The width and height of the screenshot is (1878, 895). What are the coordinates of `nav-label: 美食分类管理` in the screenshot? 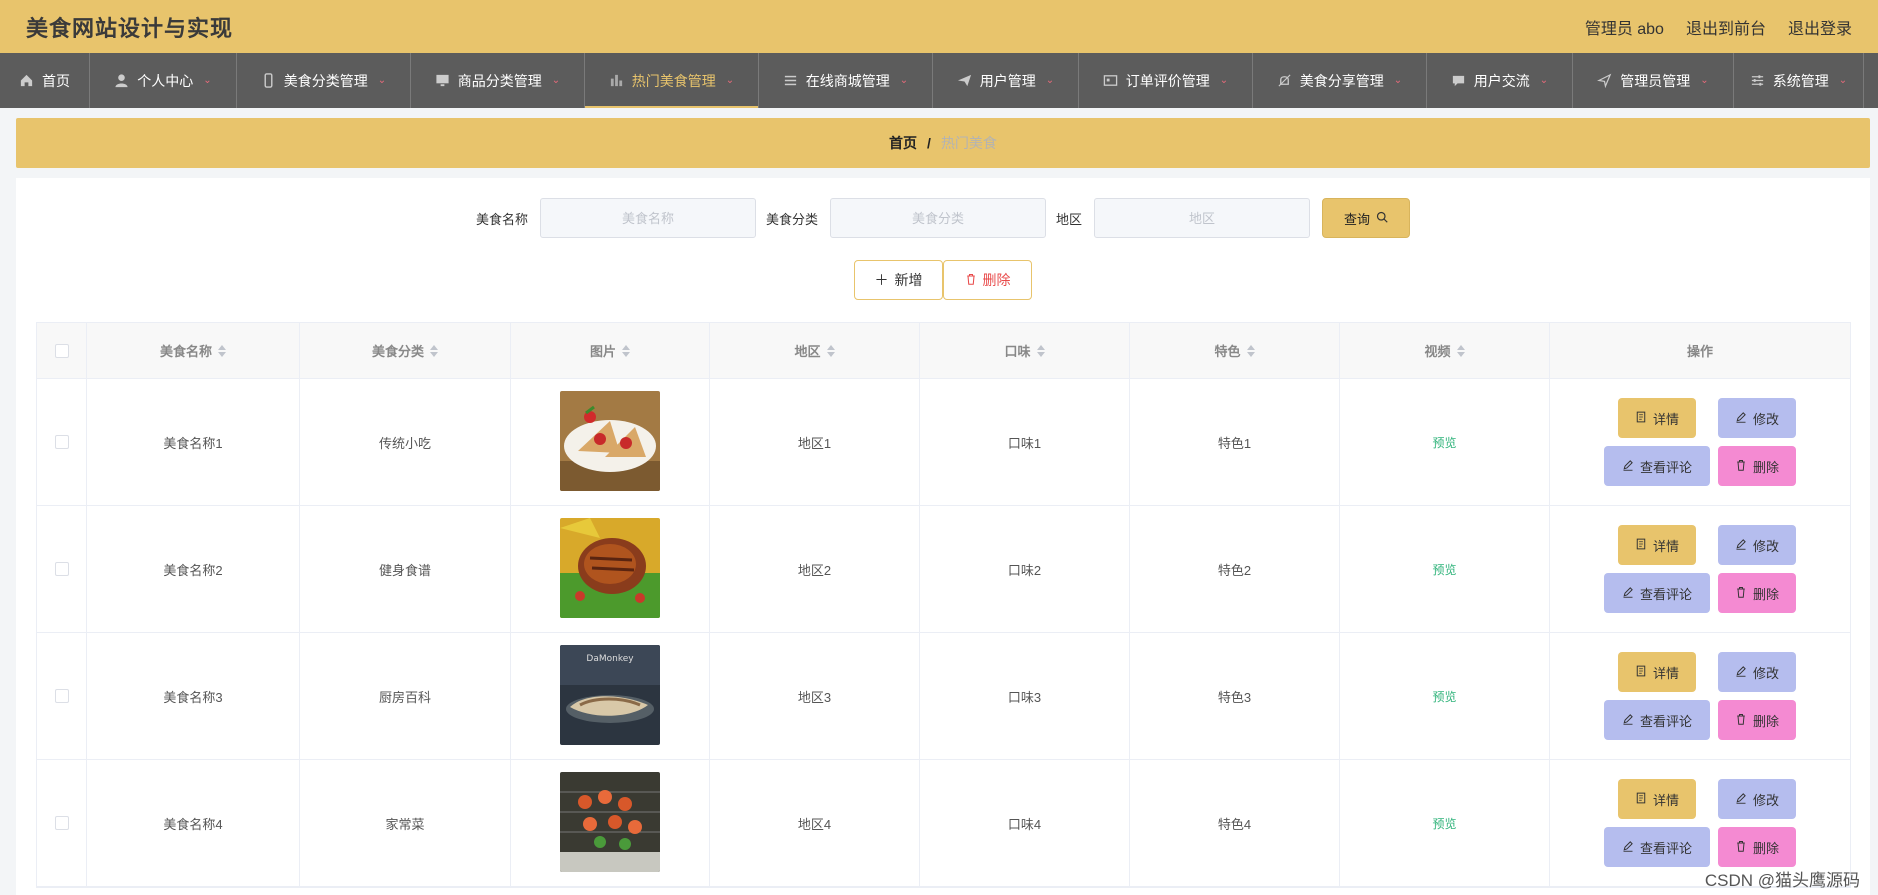 It's located at (325, 80).